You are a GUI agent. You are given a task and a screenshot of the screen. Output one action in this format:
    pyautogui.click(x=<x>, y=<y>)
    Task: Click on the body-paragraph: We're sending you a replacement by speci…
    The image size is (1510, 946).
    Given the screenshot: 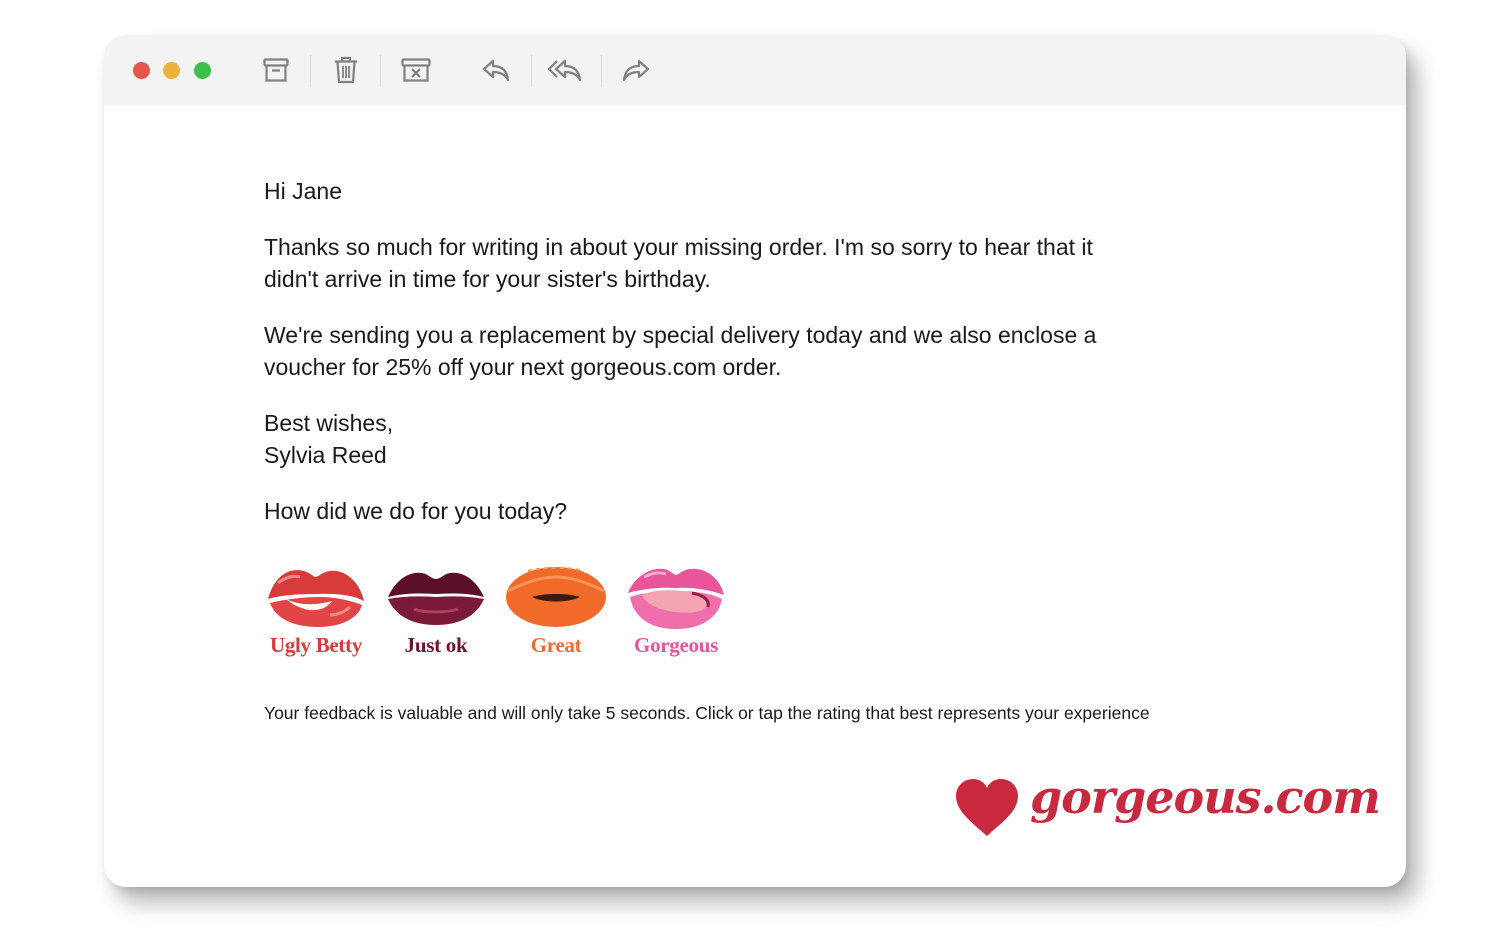 What is the action you would take?
    pyautogui.click(x=754, y=351)
    